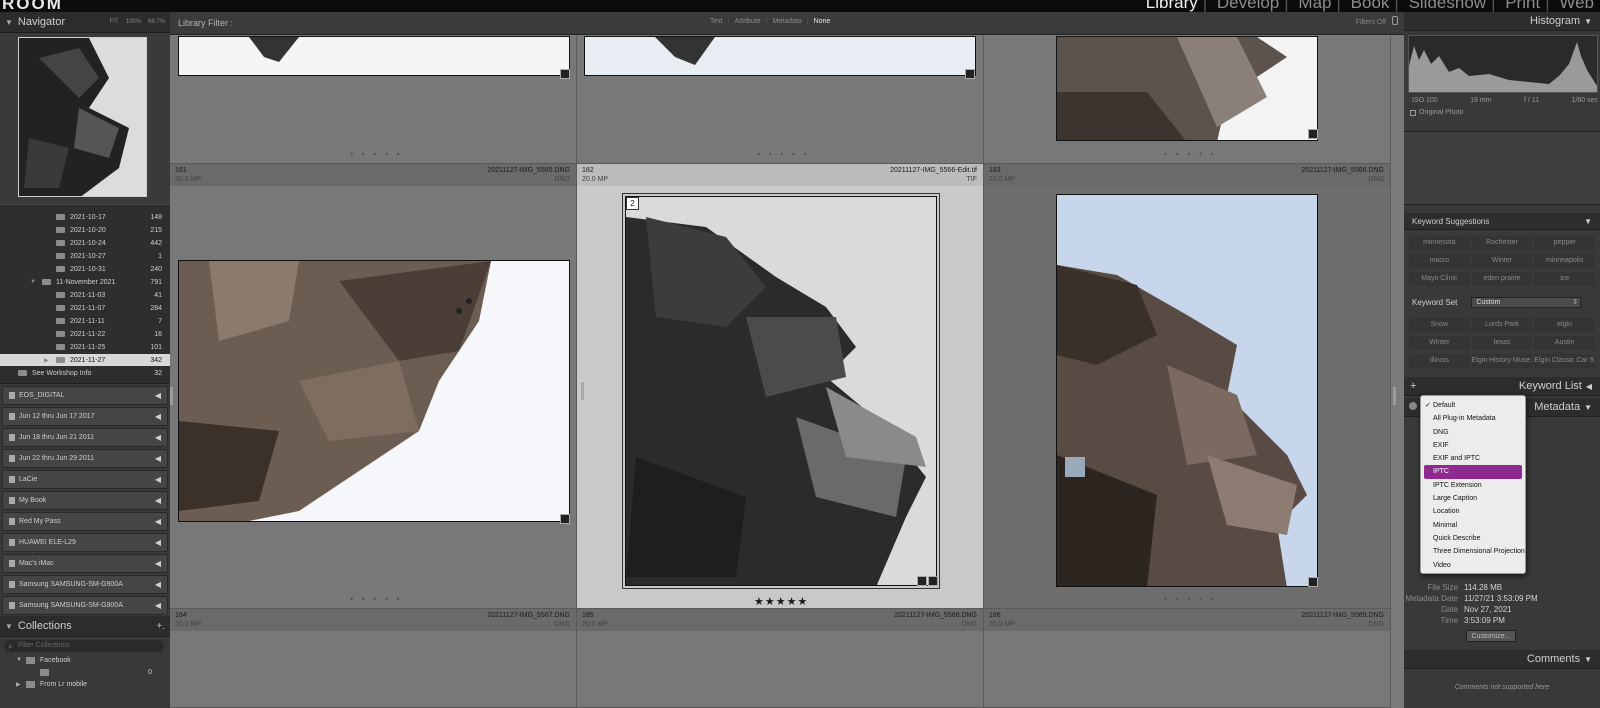 This screenshot has height=708, width=1600. I want to click on comments-header: Comments ▼, so click(1502, 659).